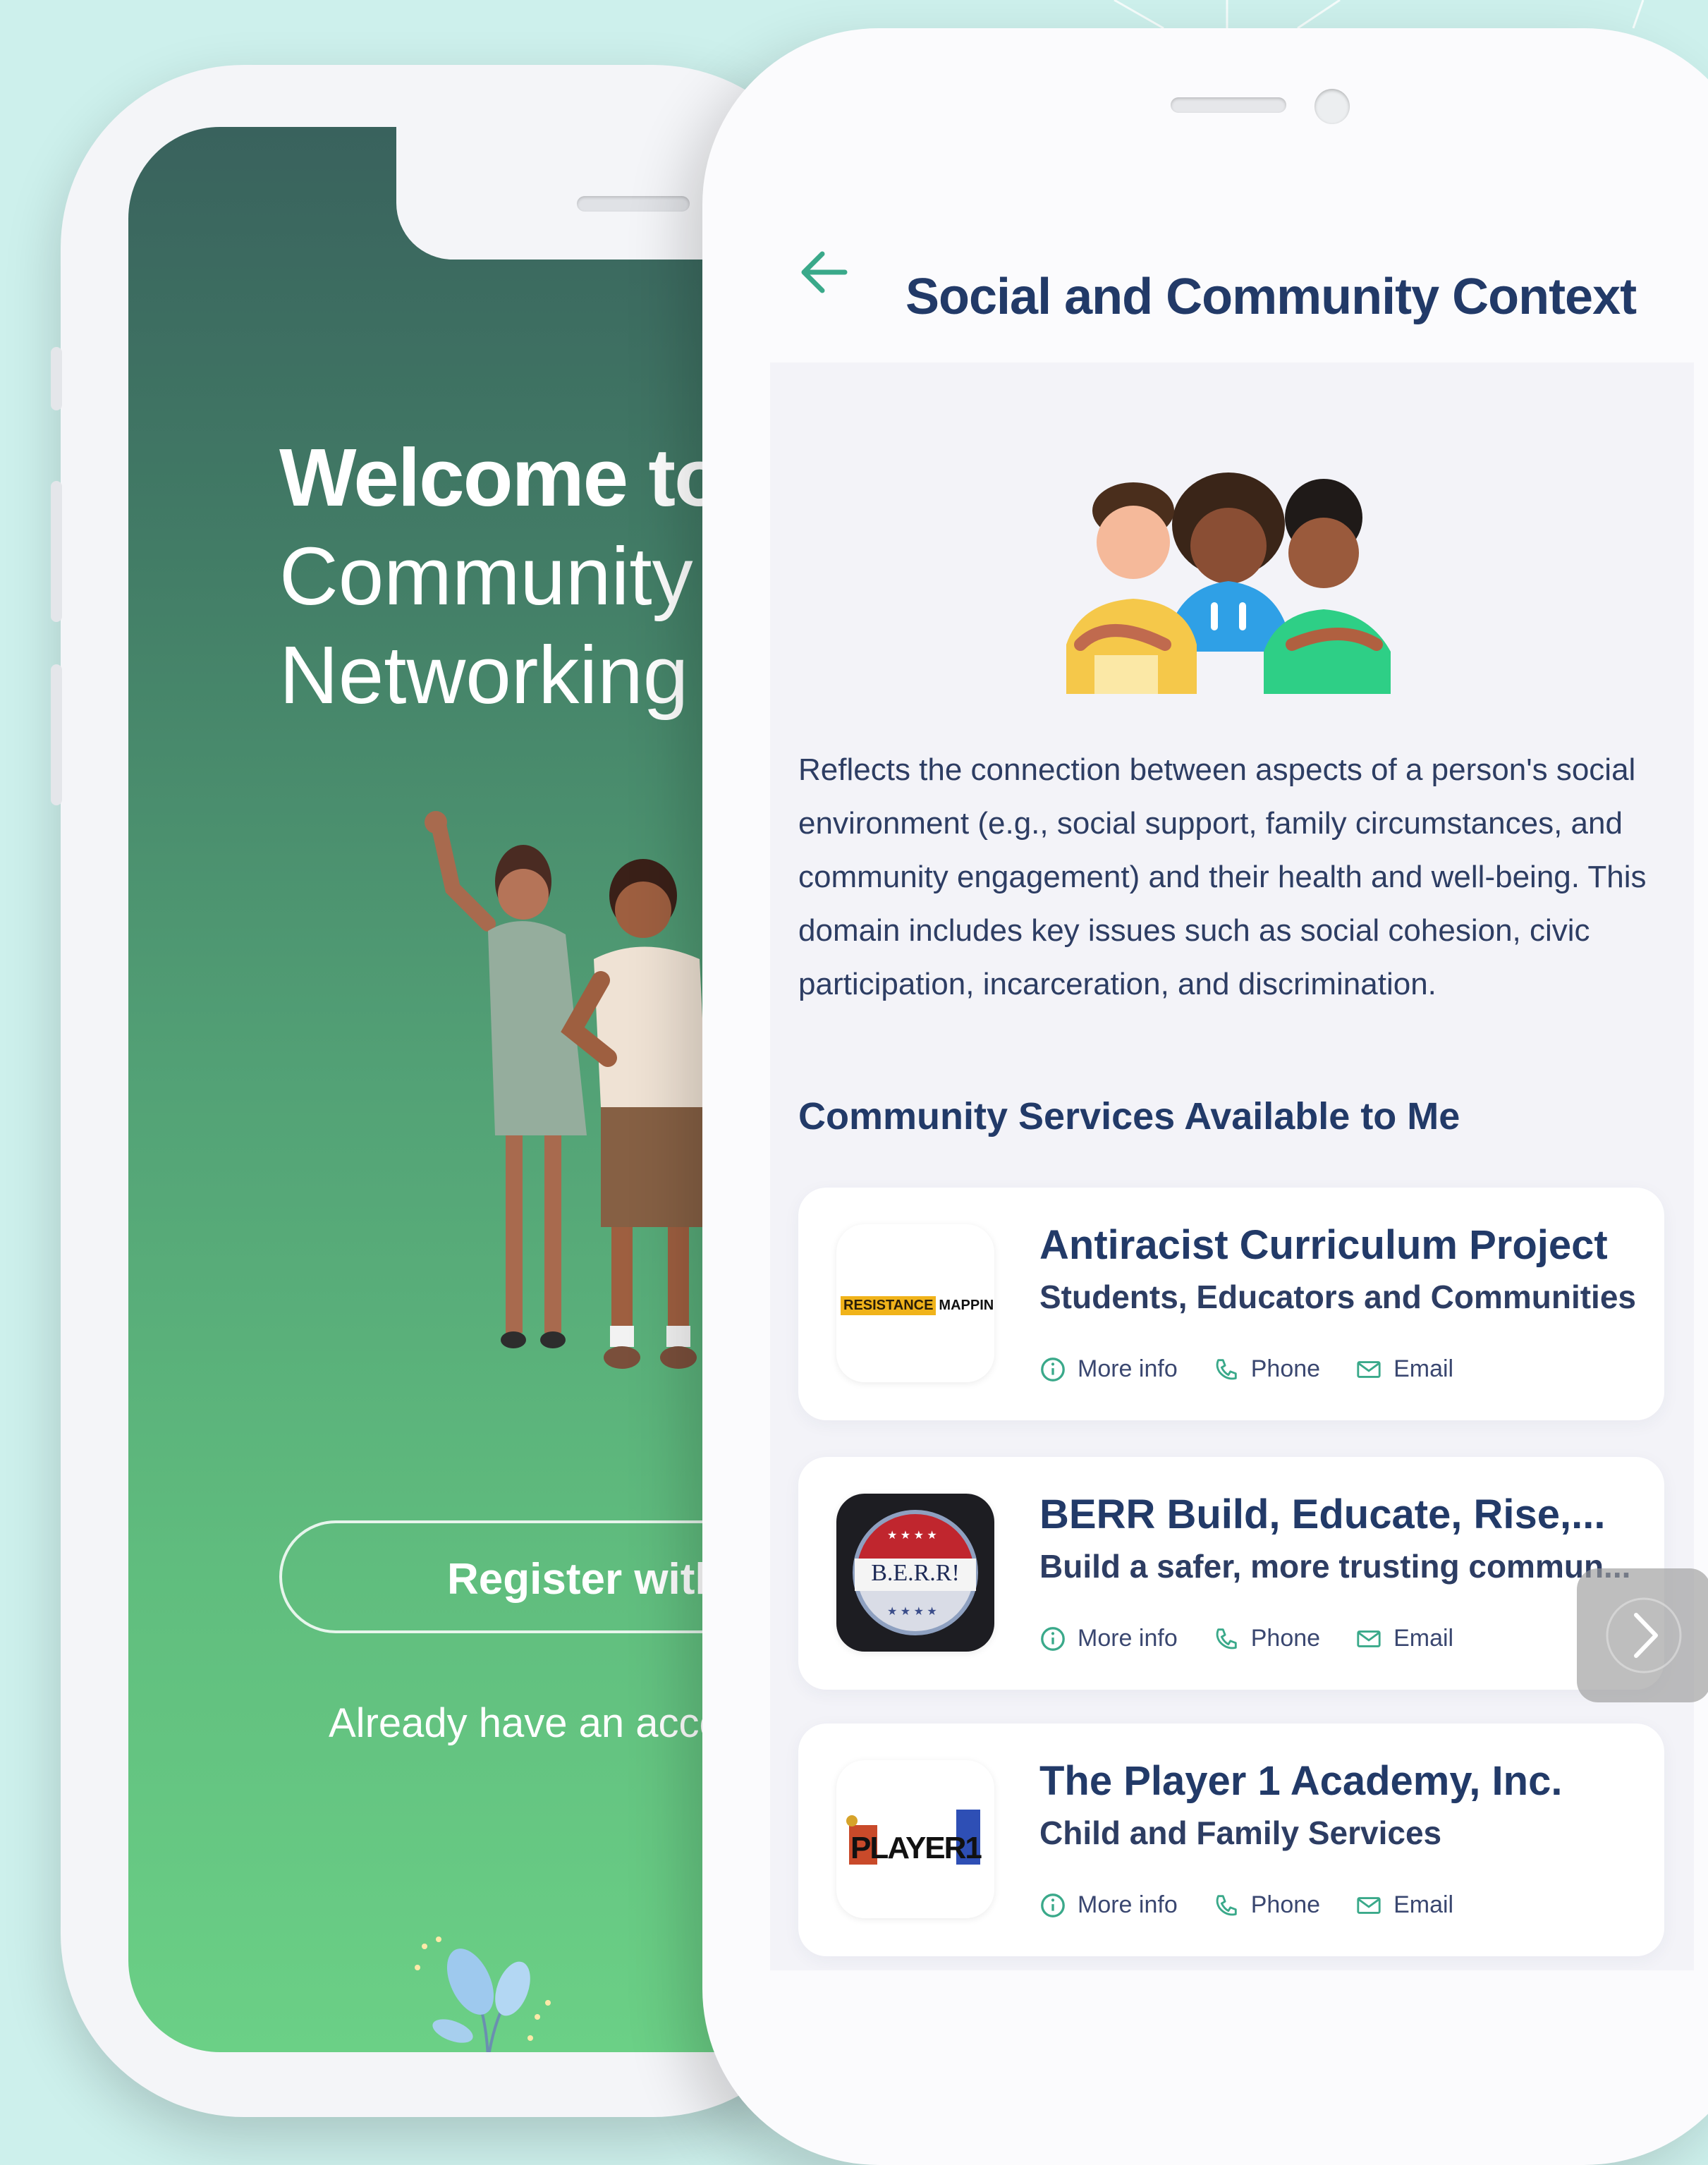 The height and width of the screenshot is (2165, 1708). I want to click on service-subtitle: Child and Family Services, so click(1240, 1833).